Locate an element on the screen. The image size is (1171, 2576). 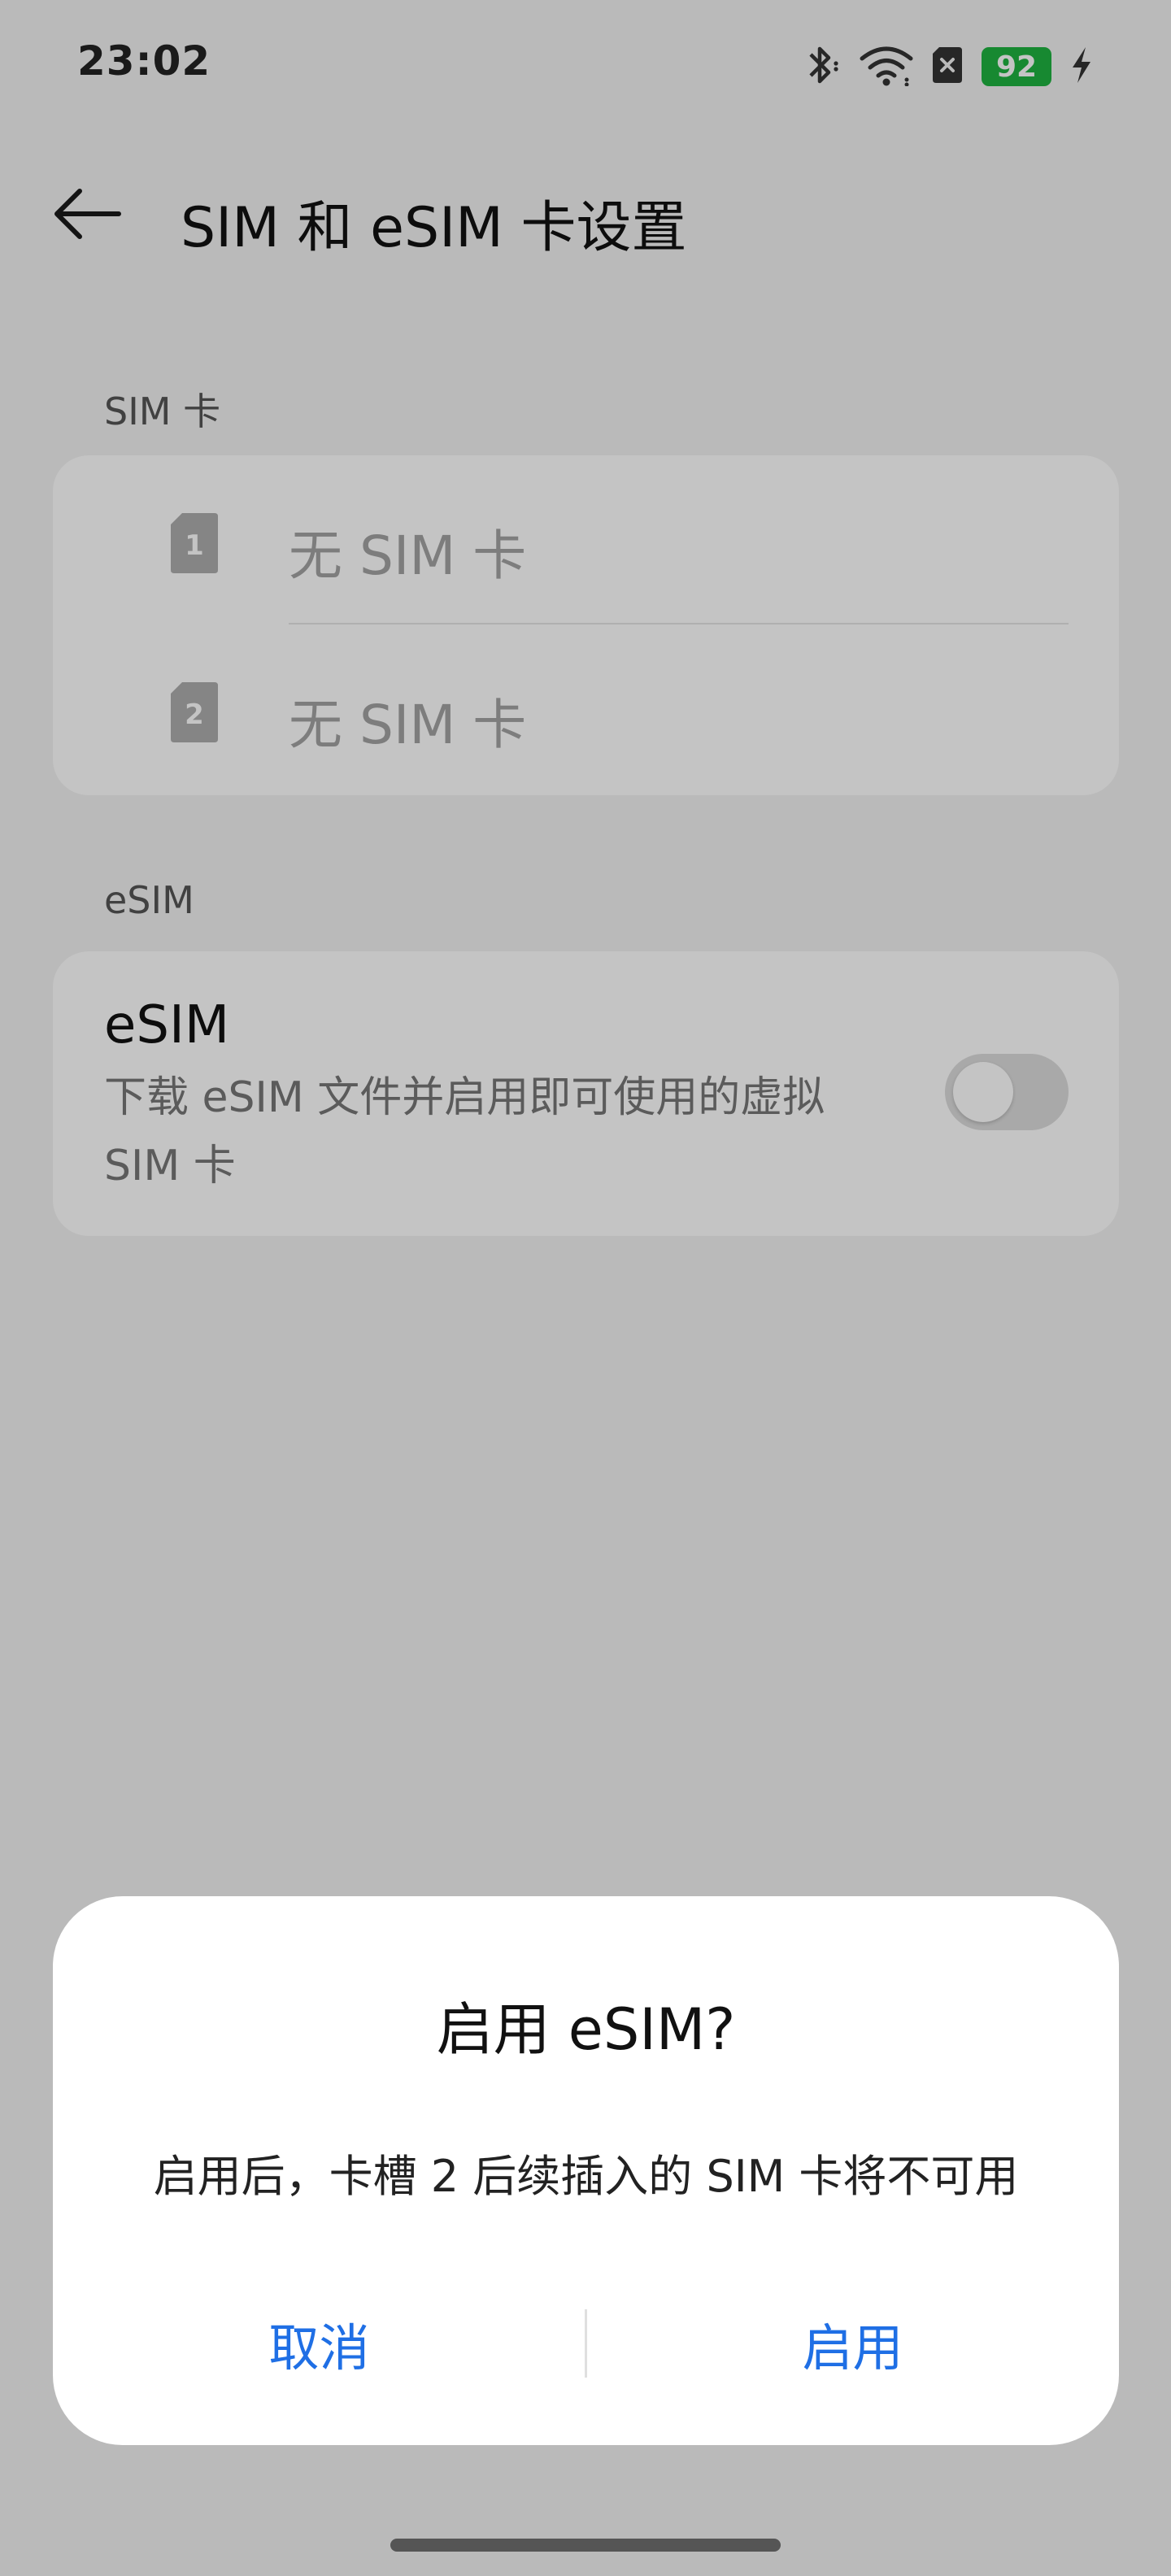
cancel-button: 取消 is located at coordinates (320, 2343).